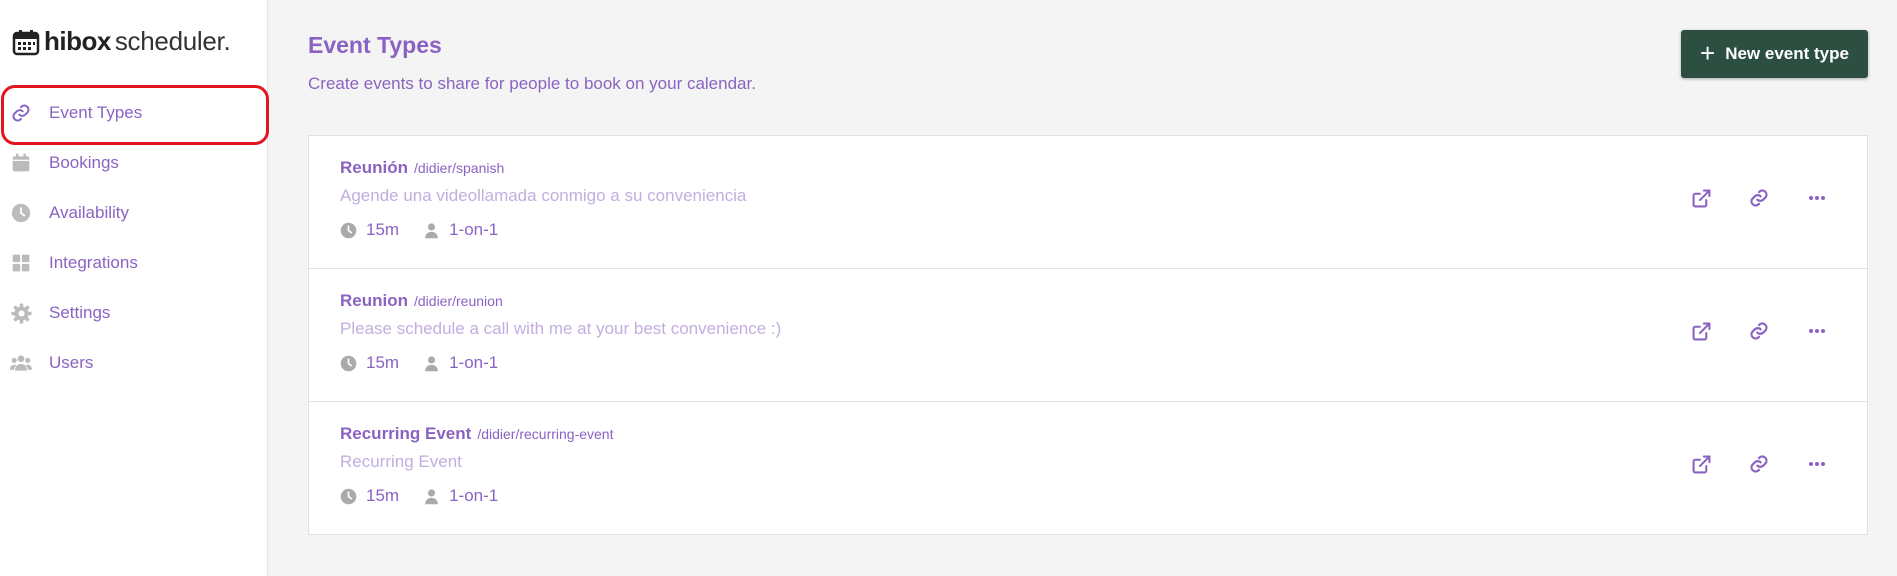 The width and height of the screenshot is (1897, 576). Describe the element at coordinates (71, 362) in the screenshot. I see `sidebar-item-label: Users` at that location.